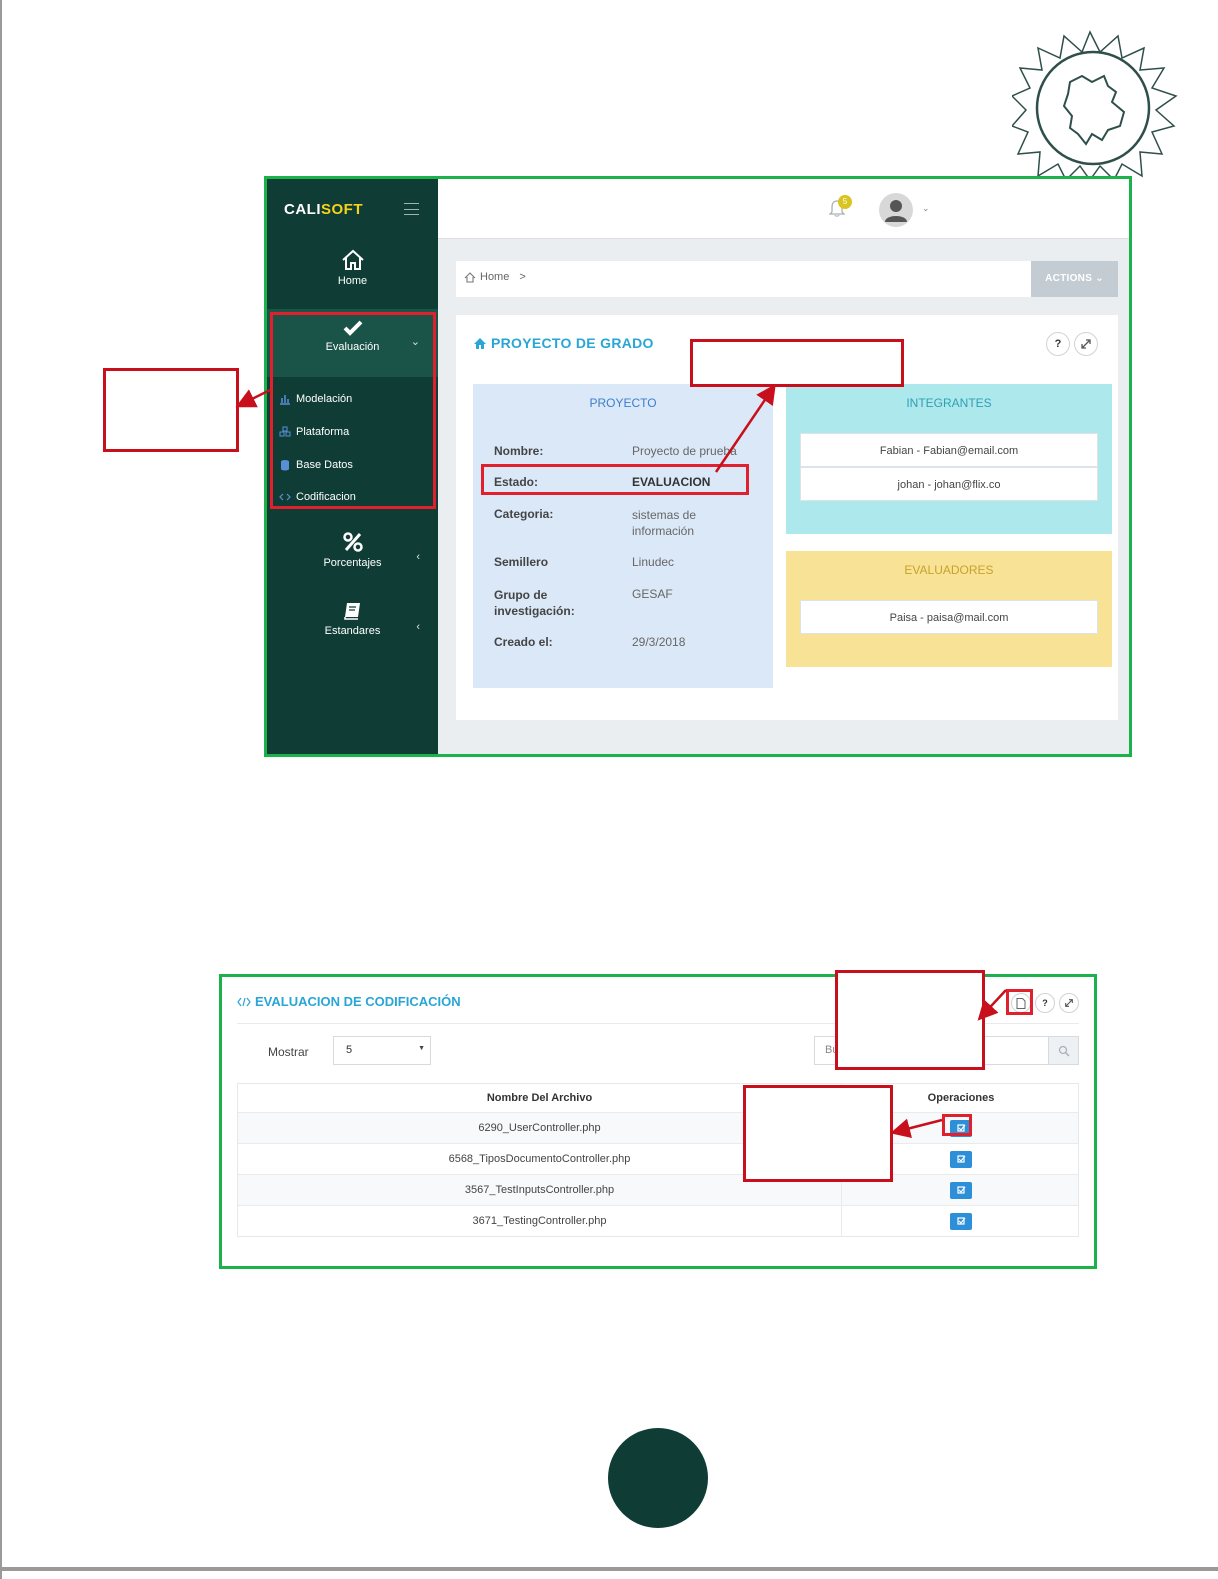  What do you see at coordinates (916, 1128) in the screenshot?
I see `arrow-to-evaluate-callout` at bounding box center [916, 1128].